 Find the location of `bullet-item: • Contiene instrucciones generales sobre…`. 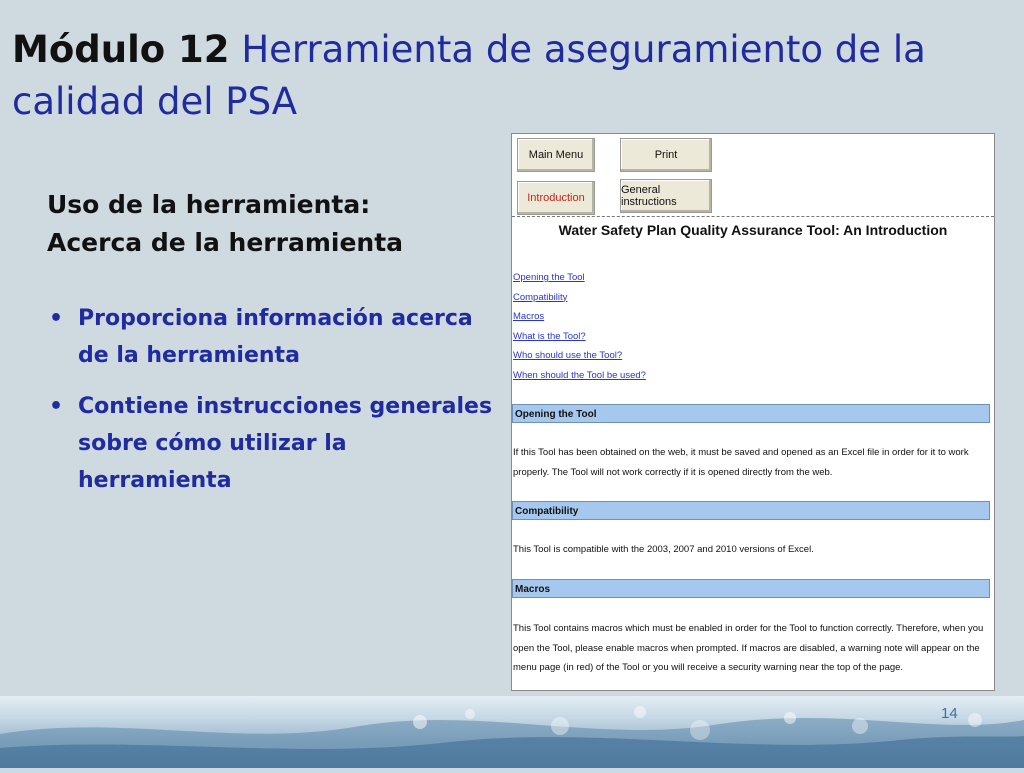

bullet-item: • Contiene instrucciones generales sobre… is located at coordinates (272, 443).